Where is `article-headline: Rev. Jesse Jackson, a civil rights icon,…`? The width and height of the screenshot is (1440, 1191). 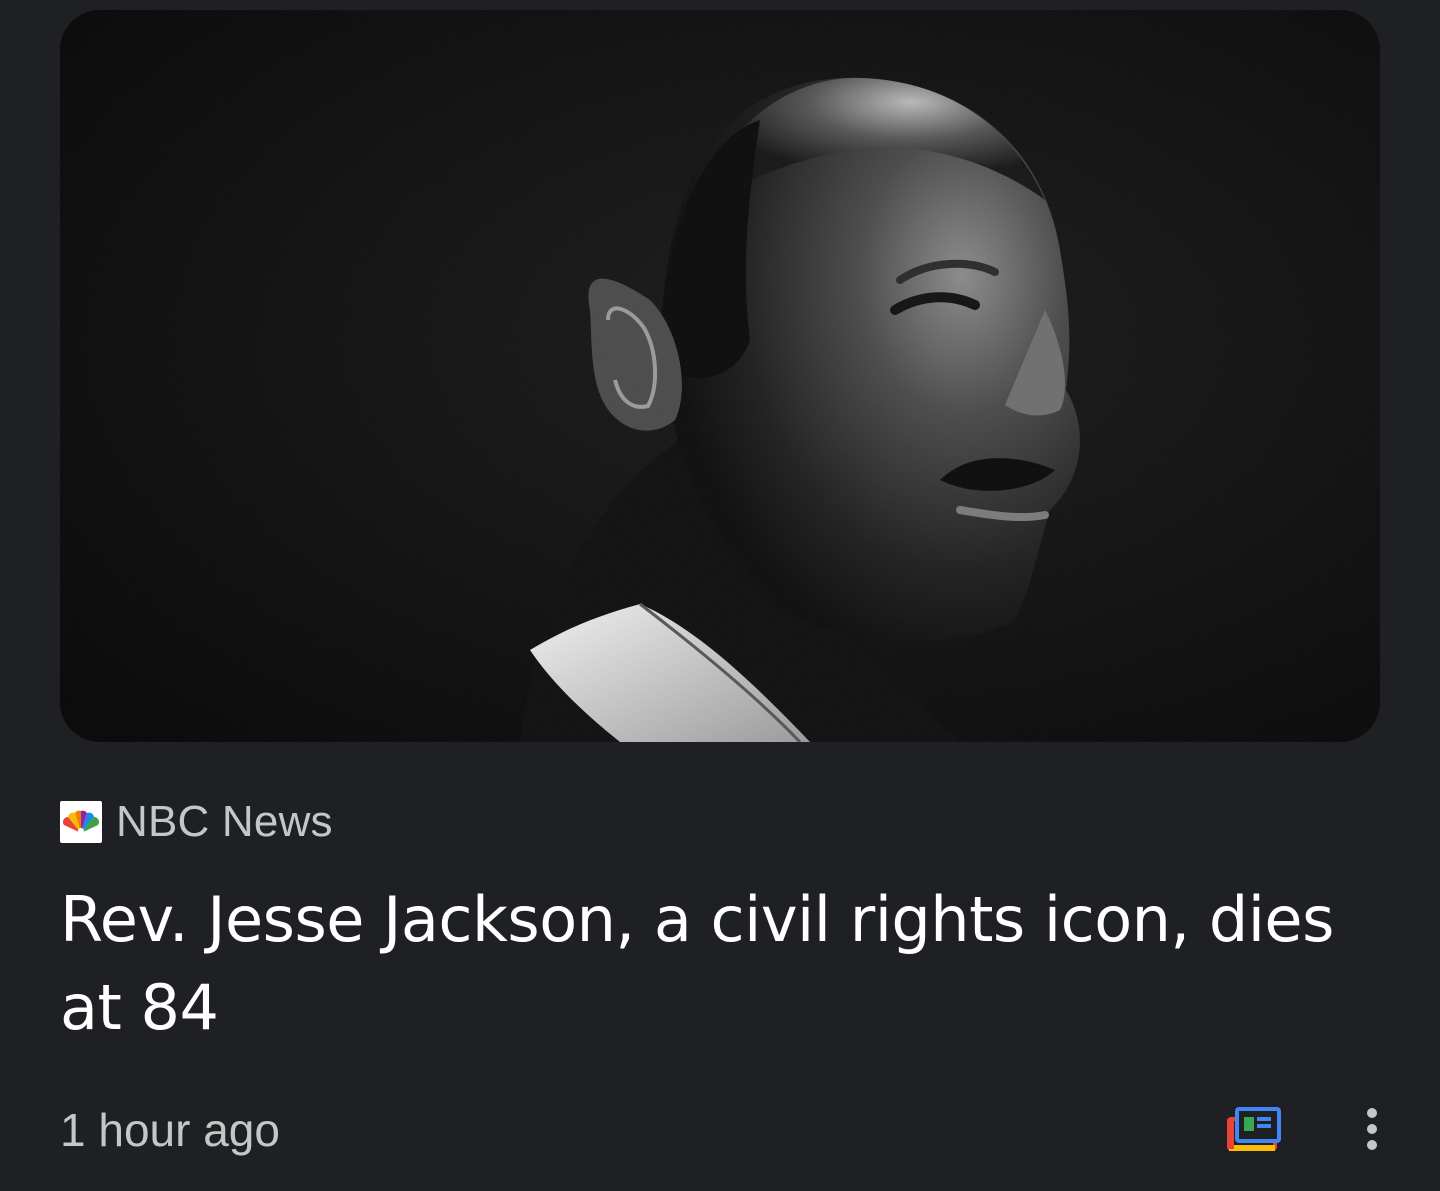 article-headline: Rev. Jesse Jackson, a civil rights icon,… is located at coordinates (705, 964).